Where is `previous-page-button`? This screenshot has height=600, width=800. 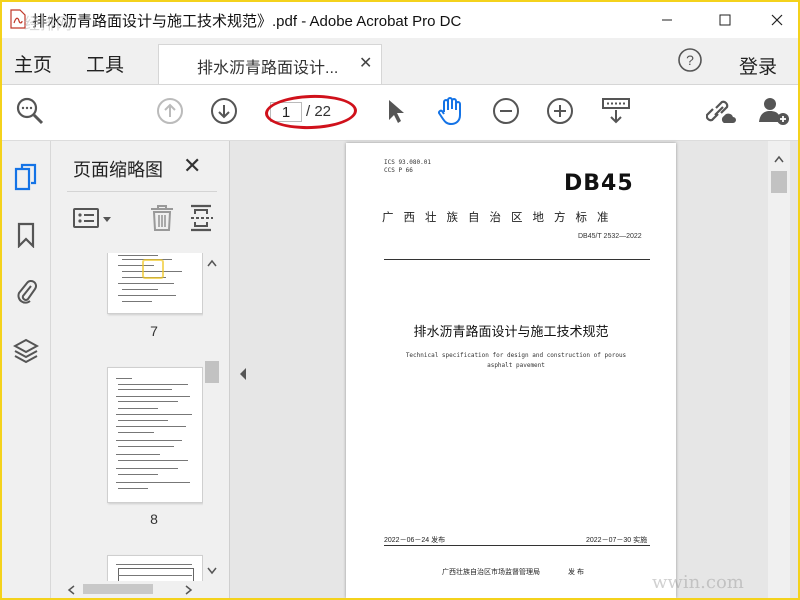
previous-page-button is located at coordinates (170, 111).